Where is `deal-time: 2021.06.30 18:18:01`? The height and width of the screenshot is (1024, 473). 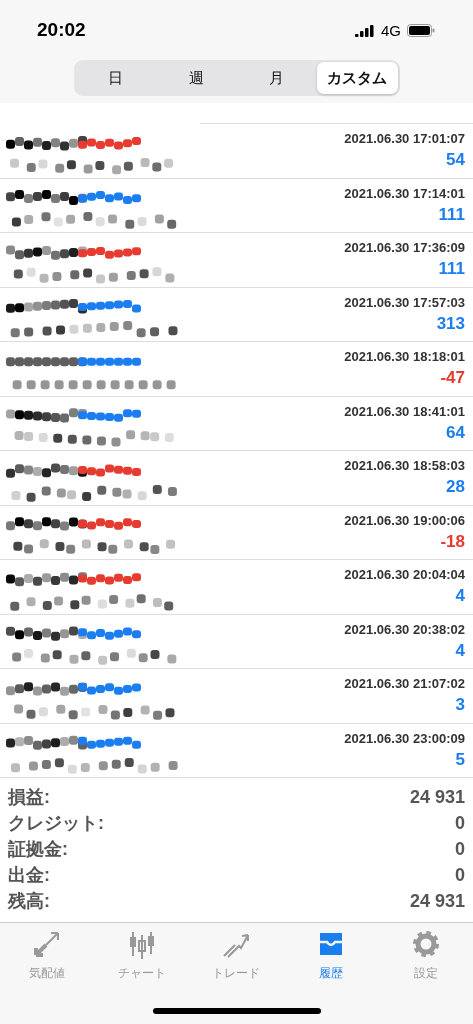
deal-time: 2021.06.30 18:18:01 is located at coordinates (404, 357).